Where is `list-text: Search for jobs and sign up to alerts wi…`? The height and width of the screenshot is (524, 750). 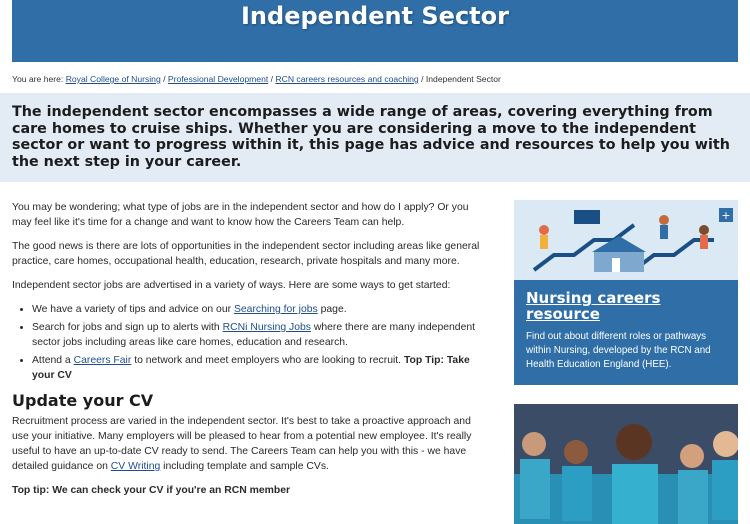 list-text: Search for jobs and sign up to alerts wi… is located at coordinates (127, 327).